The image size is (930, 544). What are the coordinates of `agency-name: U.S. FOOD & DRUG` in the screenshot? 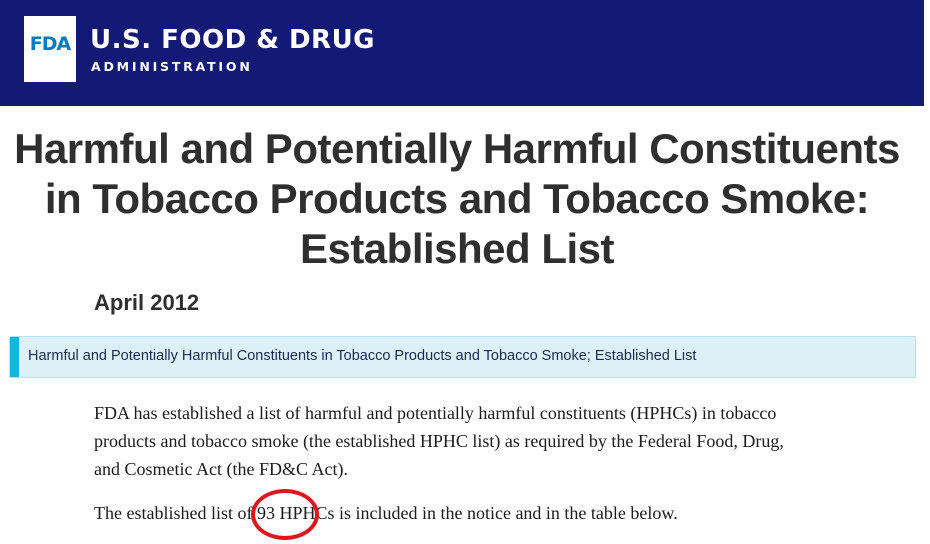 It's located at (232, 40).